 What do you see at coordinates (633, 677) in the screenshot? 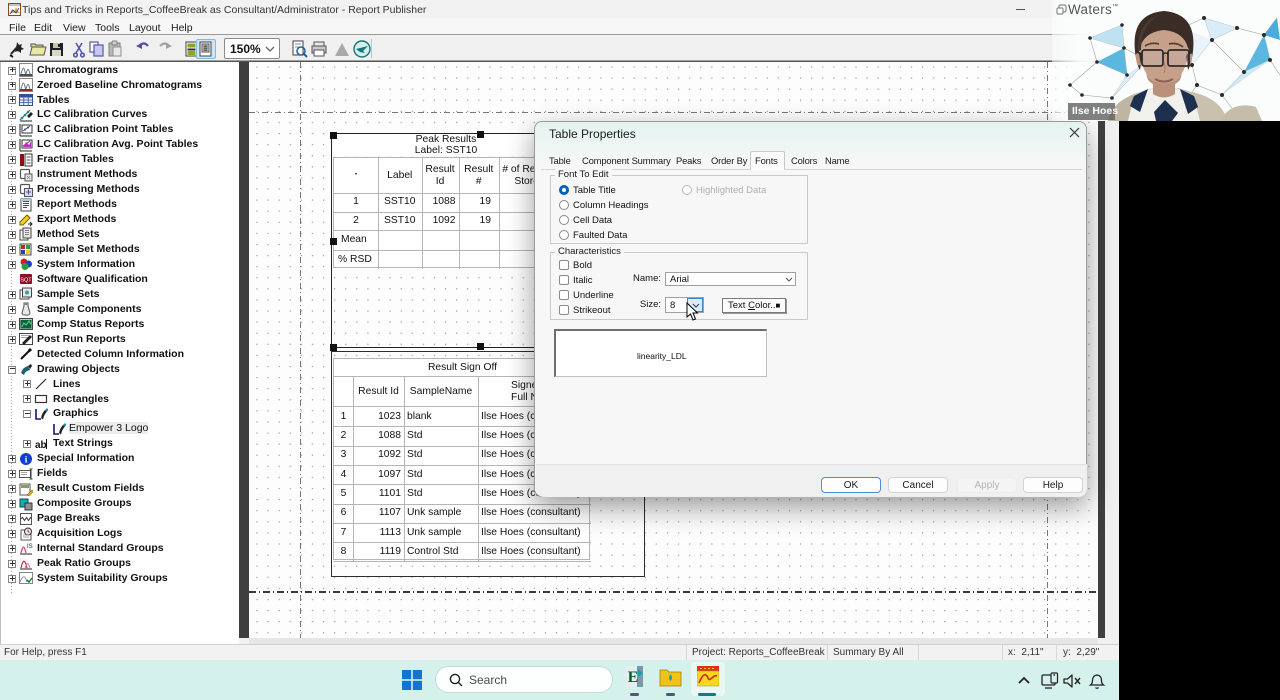
I see `svg-text: E` at bounding box center [633, 677].